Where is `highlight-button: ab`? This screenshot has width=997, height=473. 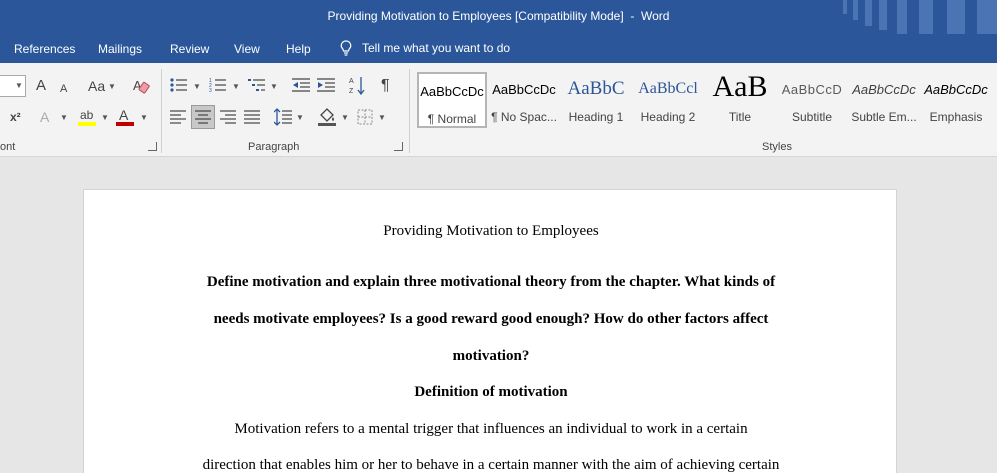
highlight-button: ab is located at coordinates (88, 117).